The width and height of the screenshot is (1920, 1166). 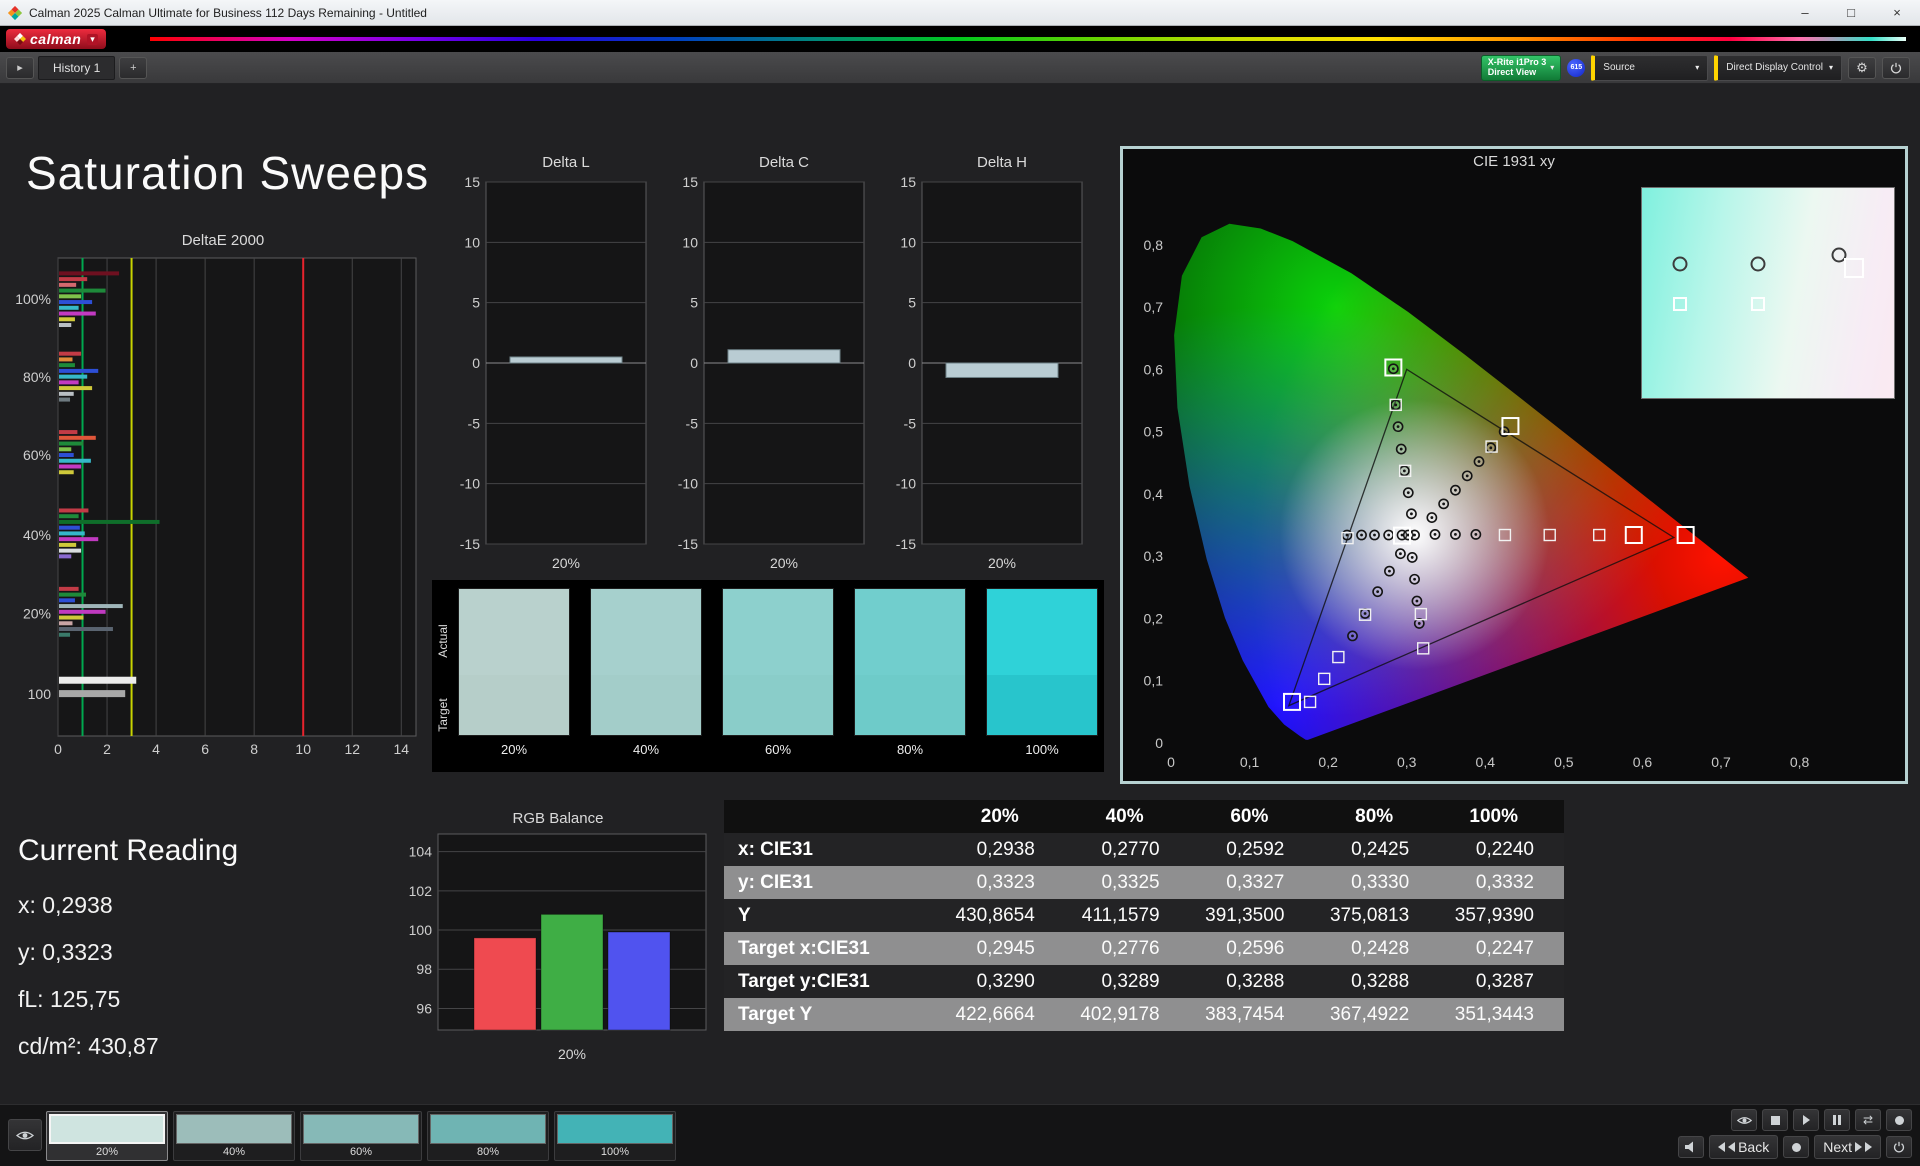 I want to click on patch-button-100%: 100%, so click(x=615, y=1136).